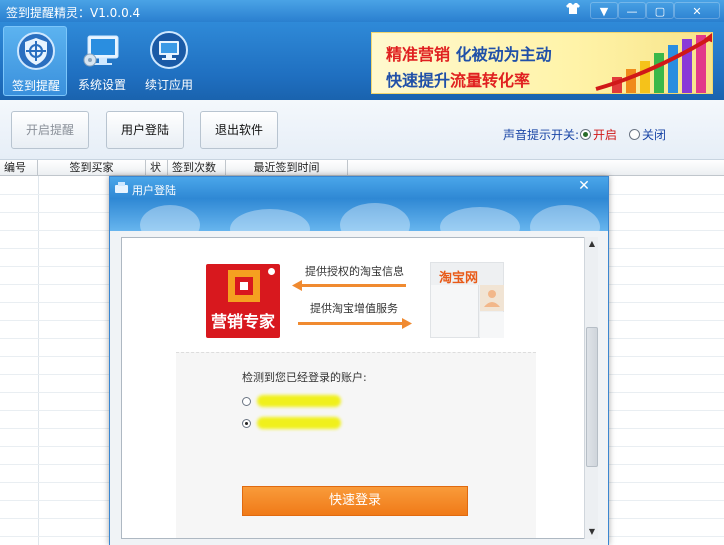  I want to click on quick-login-button: 快速登录, so click(355, 501).